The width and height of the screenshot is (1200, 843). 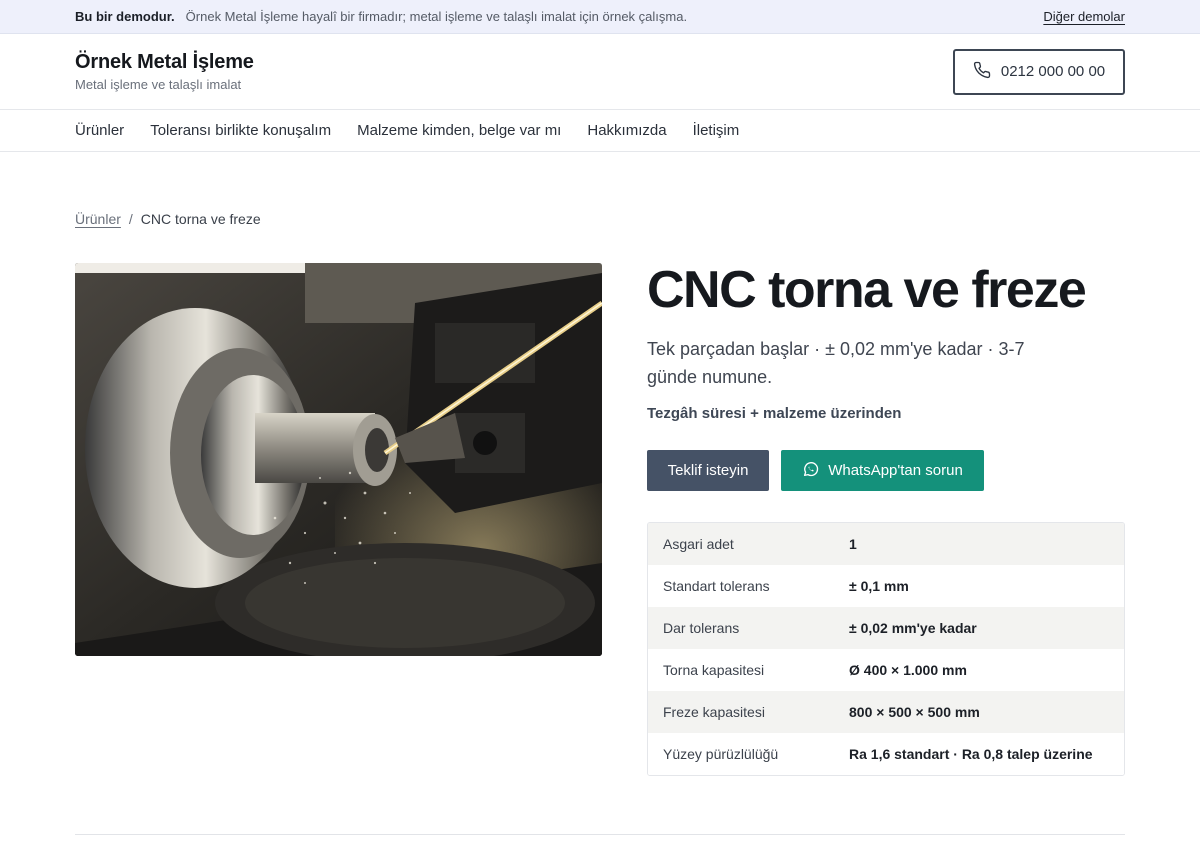 I want to click on whatsapp-button: WhatsApp'tan sorun, so click(x=882, y=470).